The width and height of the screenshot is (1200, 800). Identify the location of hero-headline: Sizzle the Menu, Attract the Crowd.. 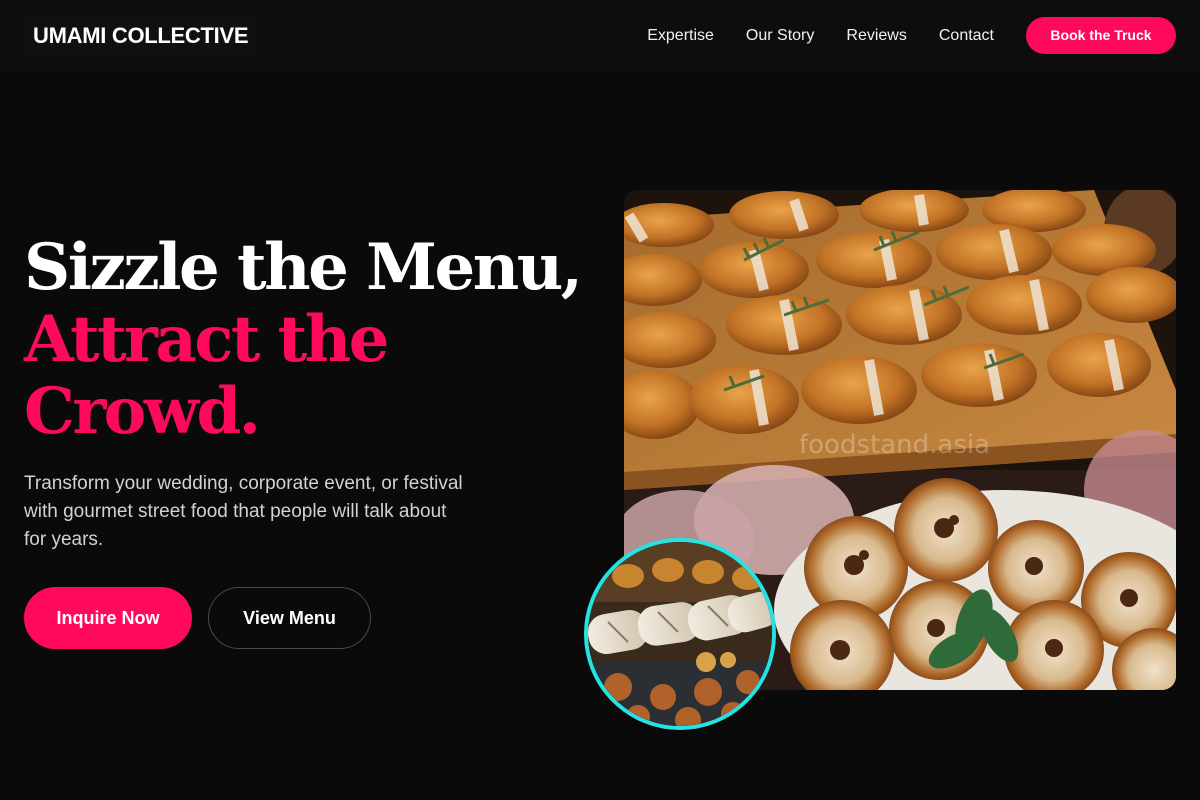
(314, 340).